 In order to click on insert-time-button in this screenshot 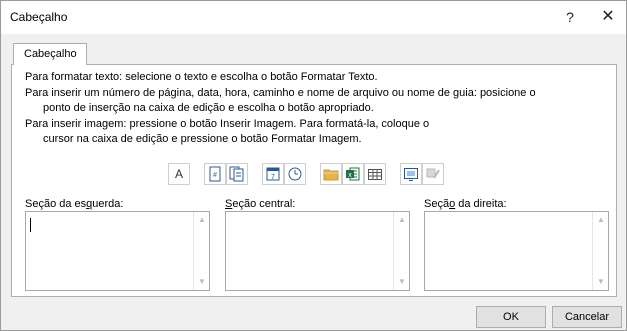, I will do `click(295, 174)`.